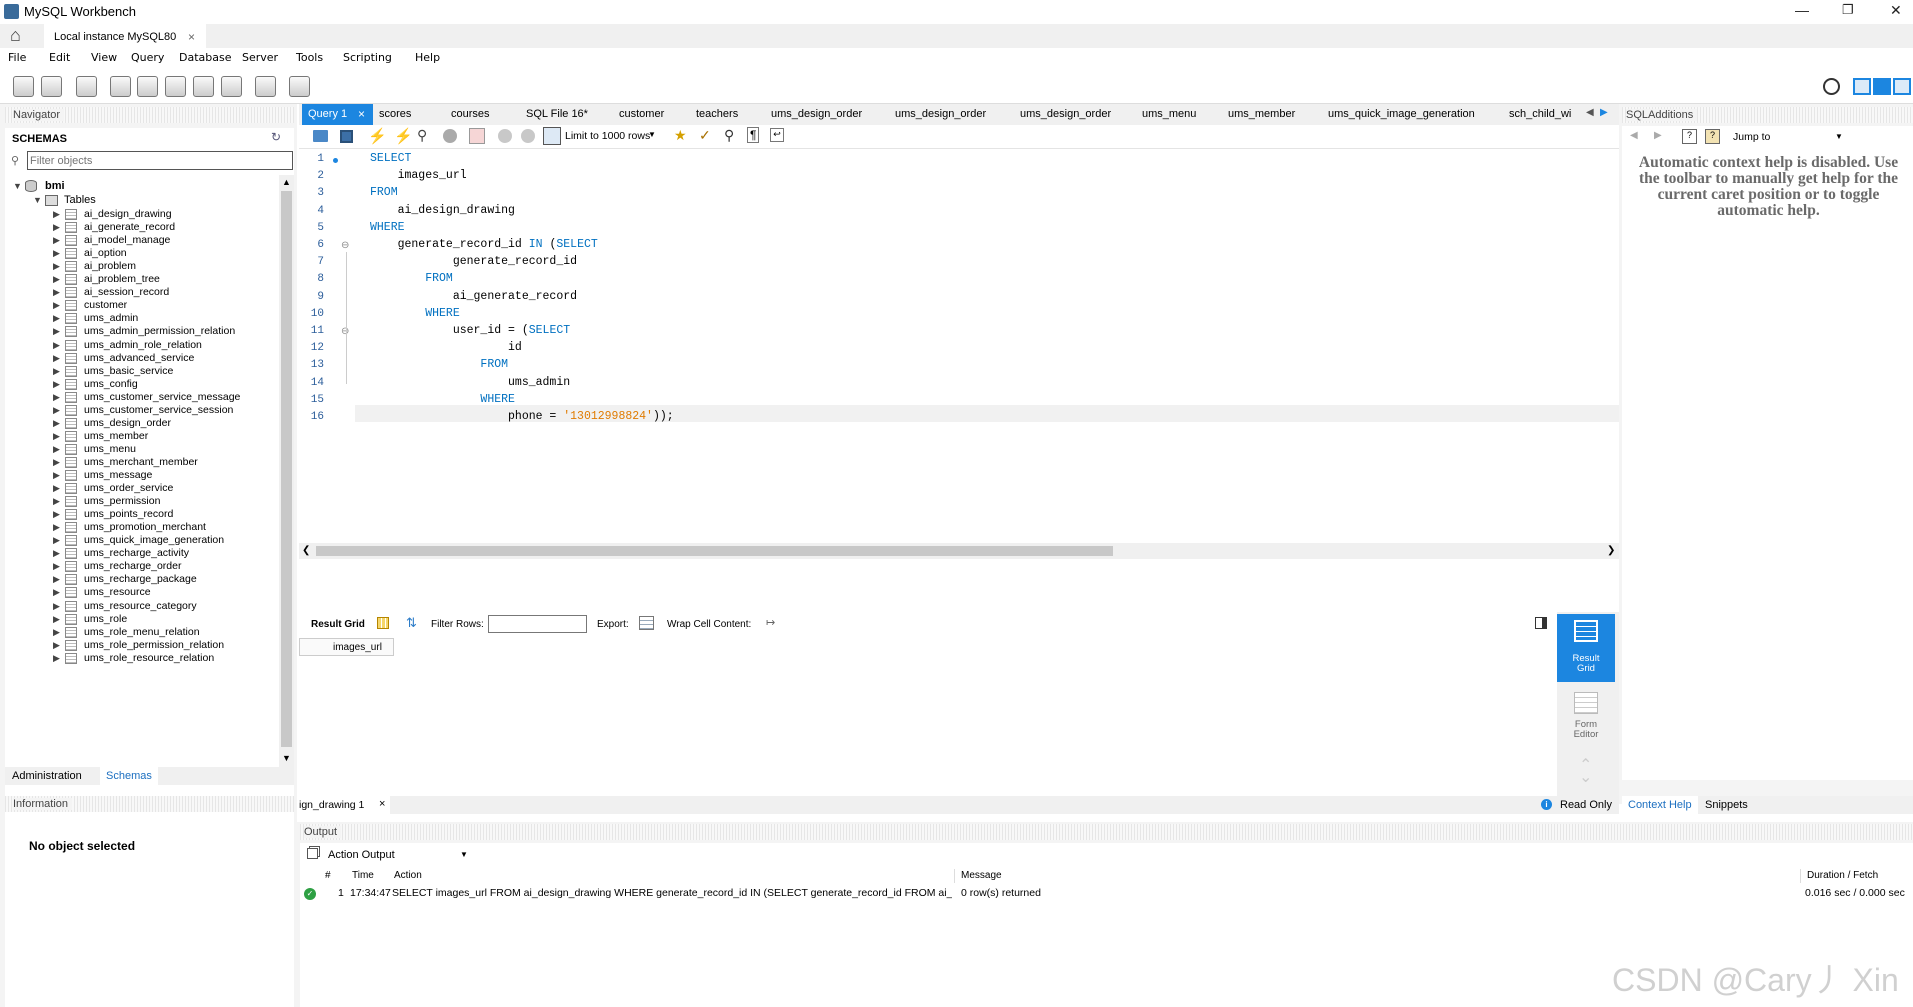  What do you see at coordinates (1658, 135) in the screenshot?
I see `forward-icon: ▶` at bounding box center [1658, 135].